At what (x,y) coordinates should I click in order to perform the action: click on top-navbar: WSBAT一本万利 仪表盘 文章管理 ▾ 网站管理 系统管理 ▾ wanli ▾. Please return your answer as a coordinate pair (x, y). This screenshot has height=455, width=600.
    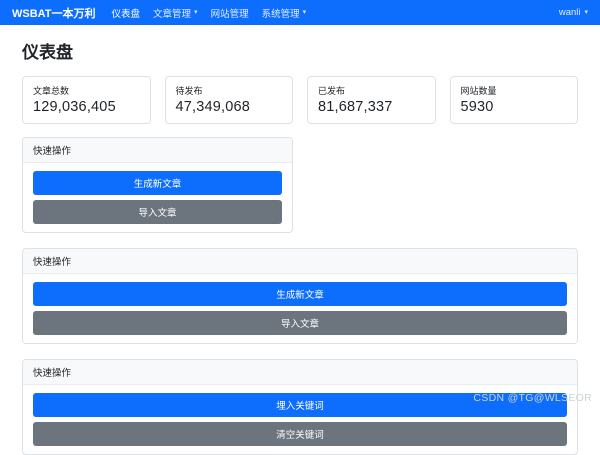
    Looking at the image, I should click on (300, 12).